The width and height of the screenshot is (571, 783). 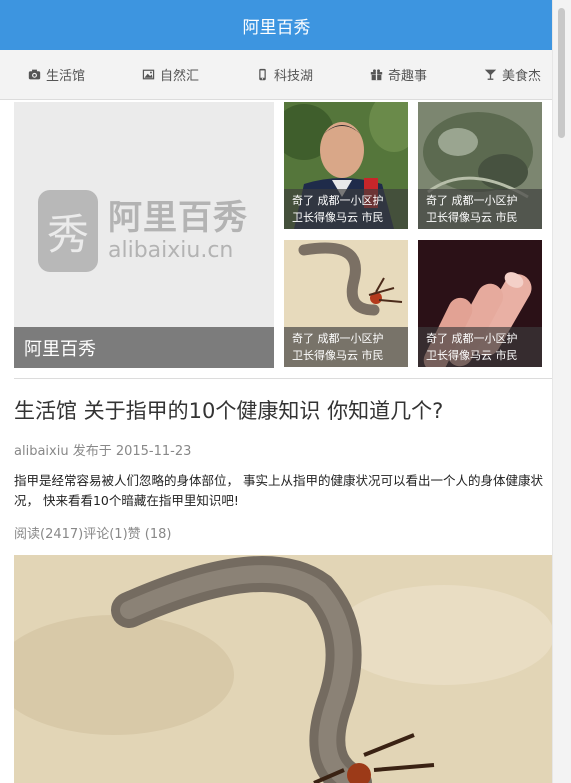 I want to click on category-item-tech: 科技湖, so click(x=284, y=74).